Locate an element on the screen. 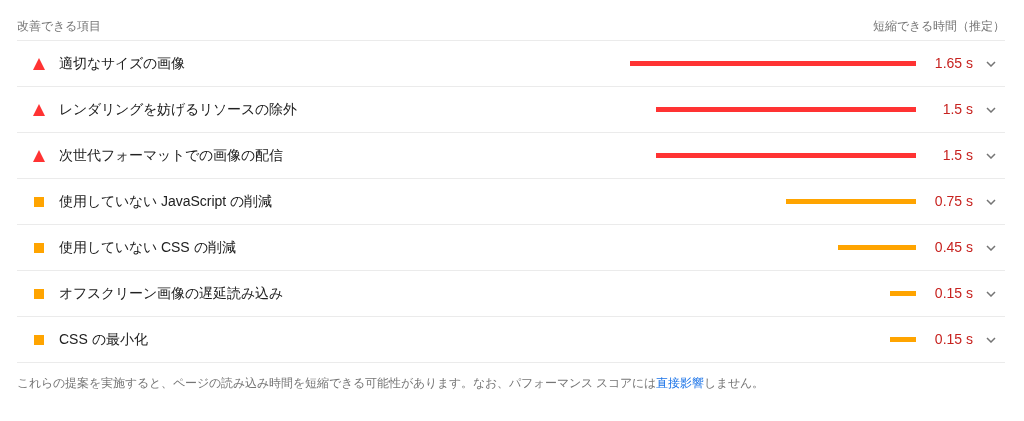 This screenshot has width=1024, height=421. opportunity-row: CSS の最小化 0.15 s is located at coordinates (511, 340).